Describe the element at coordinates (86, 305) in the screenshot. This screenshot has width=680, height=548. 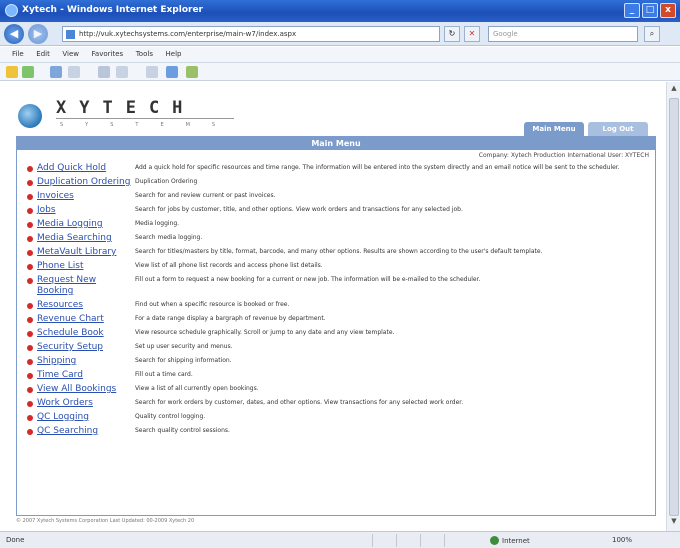
I see `menu-link: Resources` at that location.